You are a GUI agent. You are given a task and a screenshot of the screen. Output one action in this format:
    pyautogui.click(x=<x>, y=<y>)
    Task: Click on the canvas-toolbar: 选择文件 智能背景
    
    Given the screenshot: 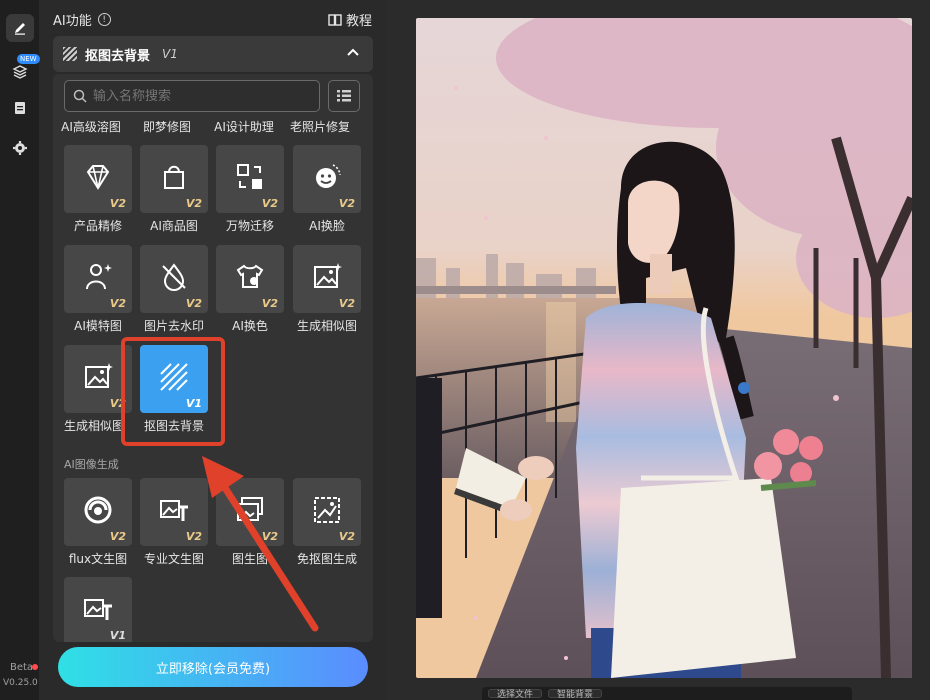 What is the action you would take?
    pyautogui.click(x=667, y=693)
    